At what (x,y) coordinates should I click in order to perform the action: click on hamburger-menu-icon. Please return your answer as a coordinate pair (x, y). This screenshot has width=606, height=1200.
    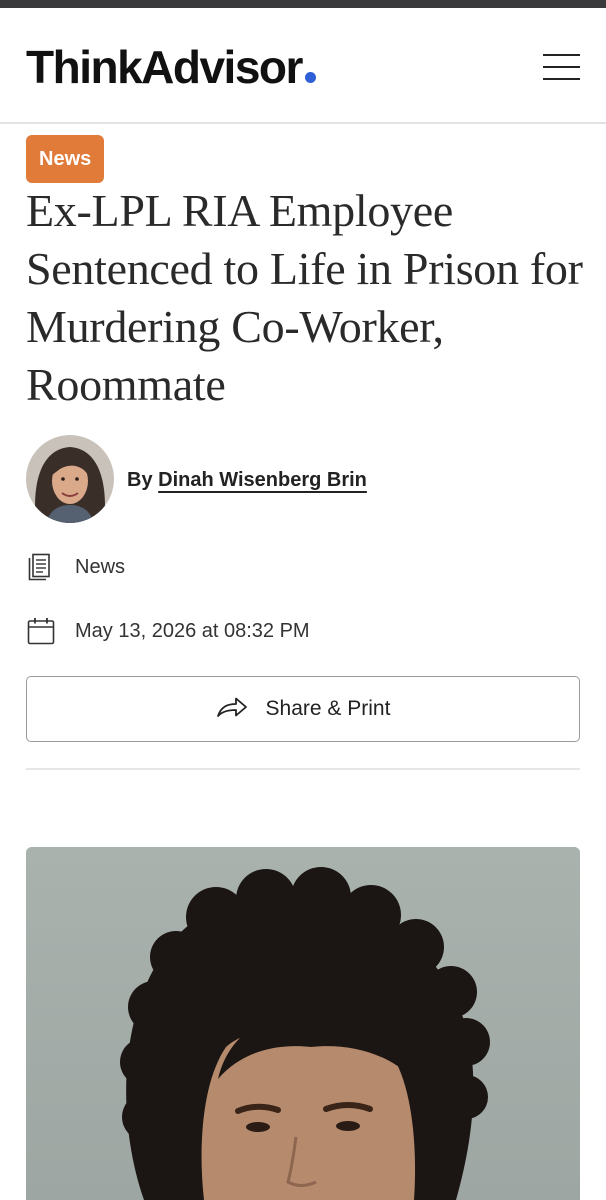
    Looking at the image, I should click on (562, 67).